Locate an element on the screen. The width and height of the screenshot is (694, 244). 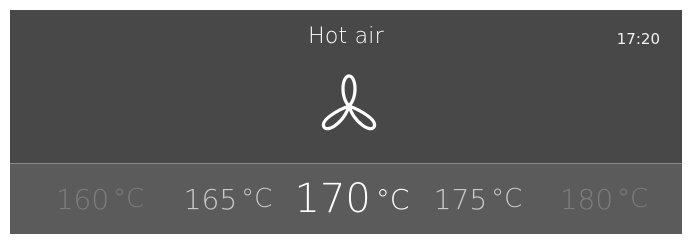
temperature-option: 160 °C is located at coordinates (100, 199).